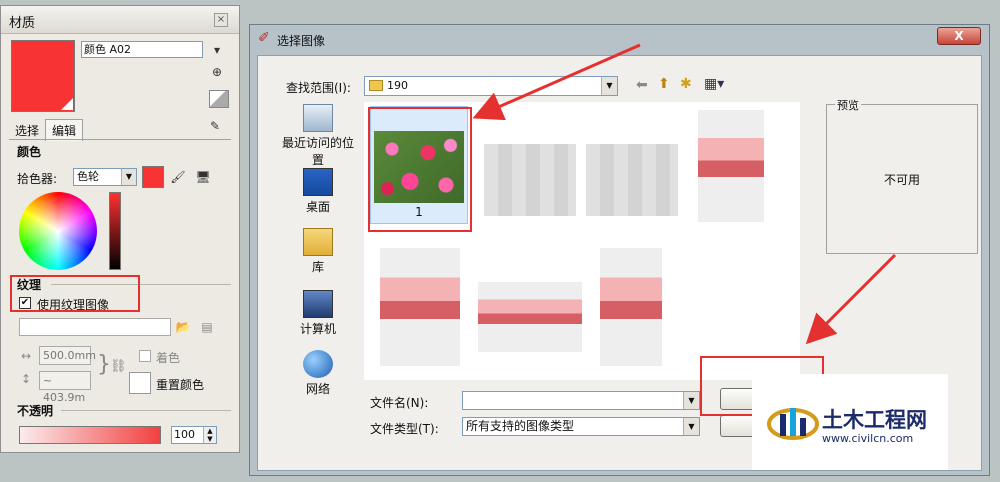  I want to click on desktop-icon, so click(318, 182).